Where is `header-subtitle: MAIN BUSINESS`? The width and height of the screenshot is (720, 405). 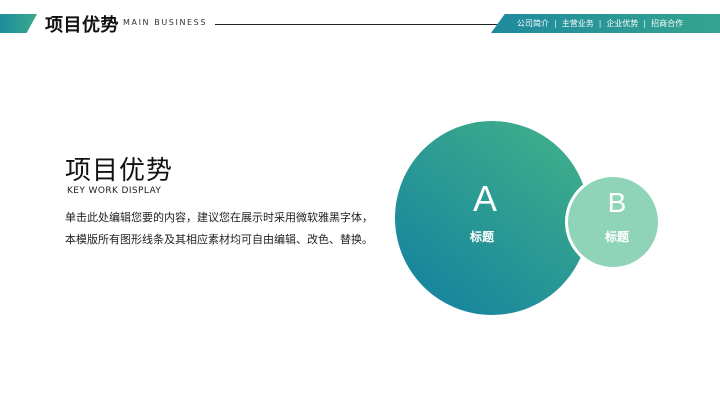 header-subtitle: MAIN BUSINESS is located at coordinates (165, 22).